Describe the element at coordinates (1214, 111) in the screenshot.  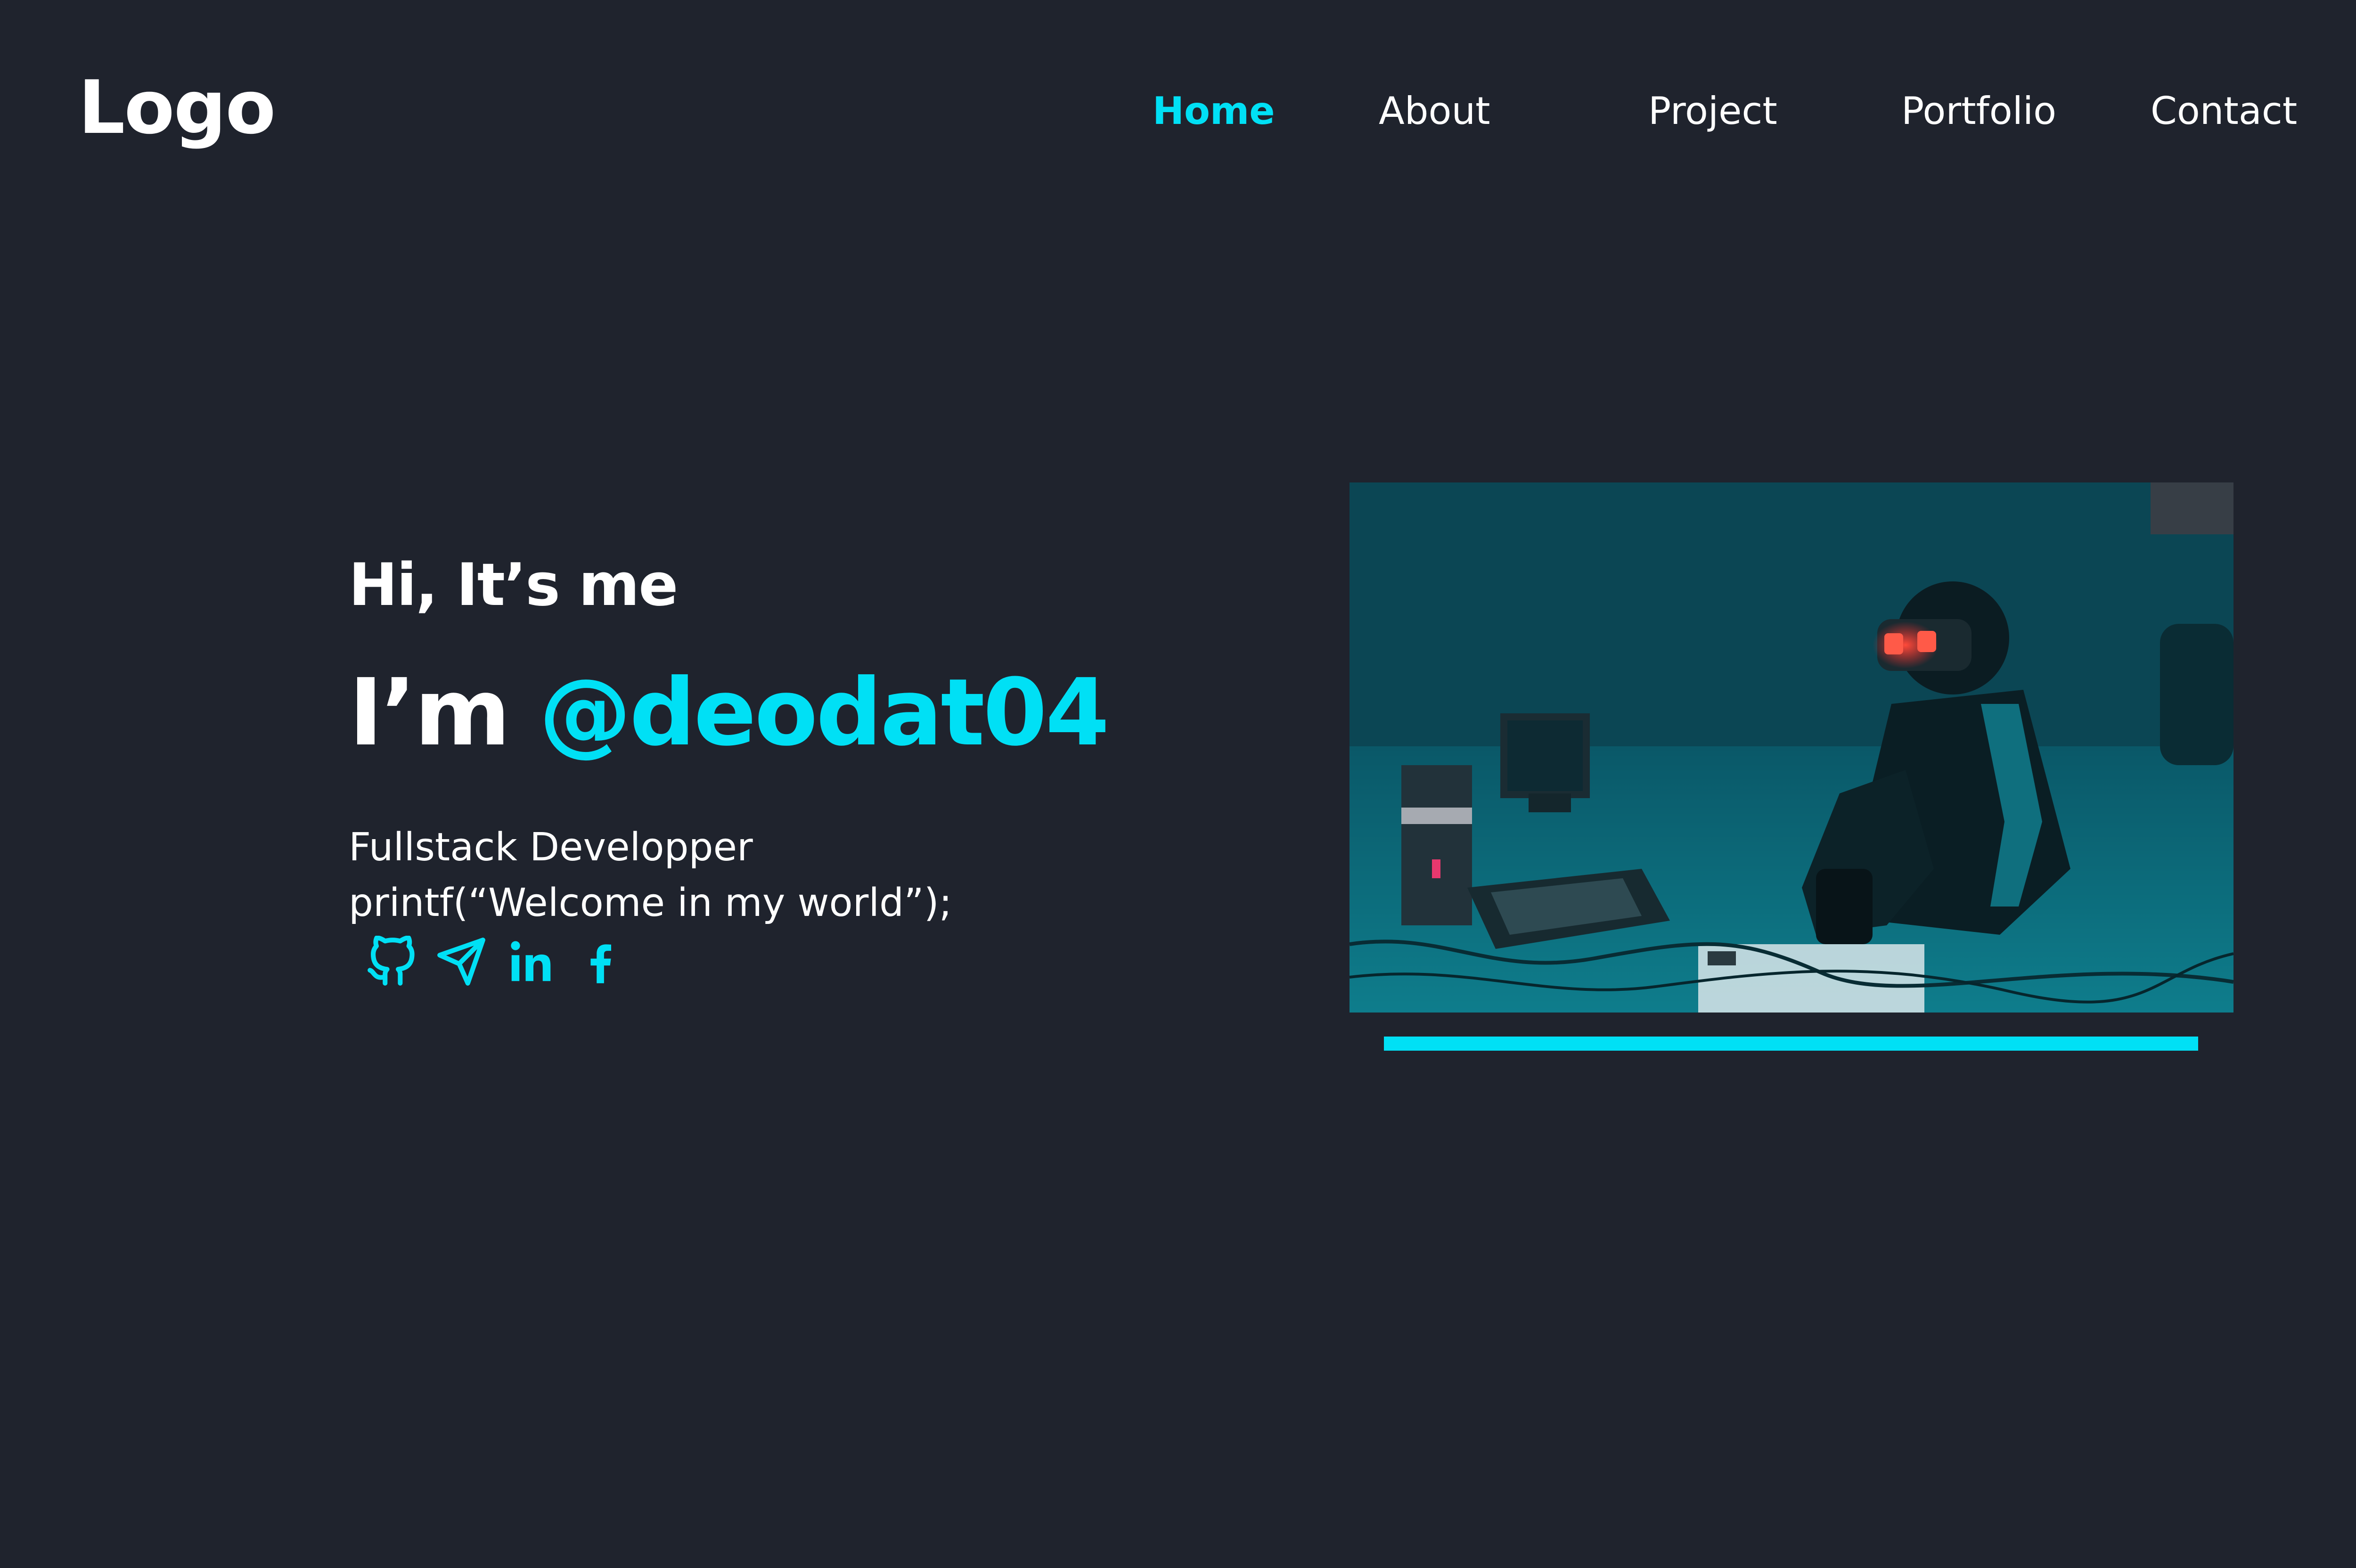
I see `nav-home: Home` at that location.